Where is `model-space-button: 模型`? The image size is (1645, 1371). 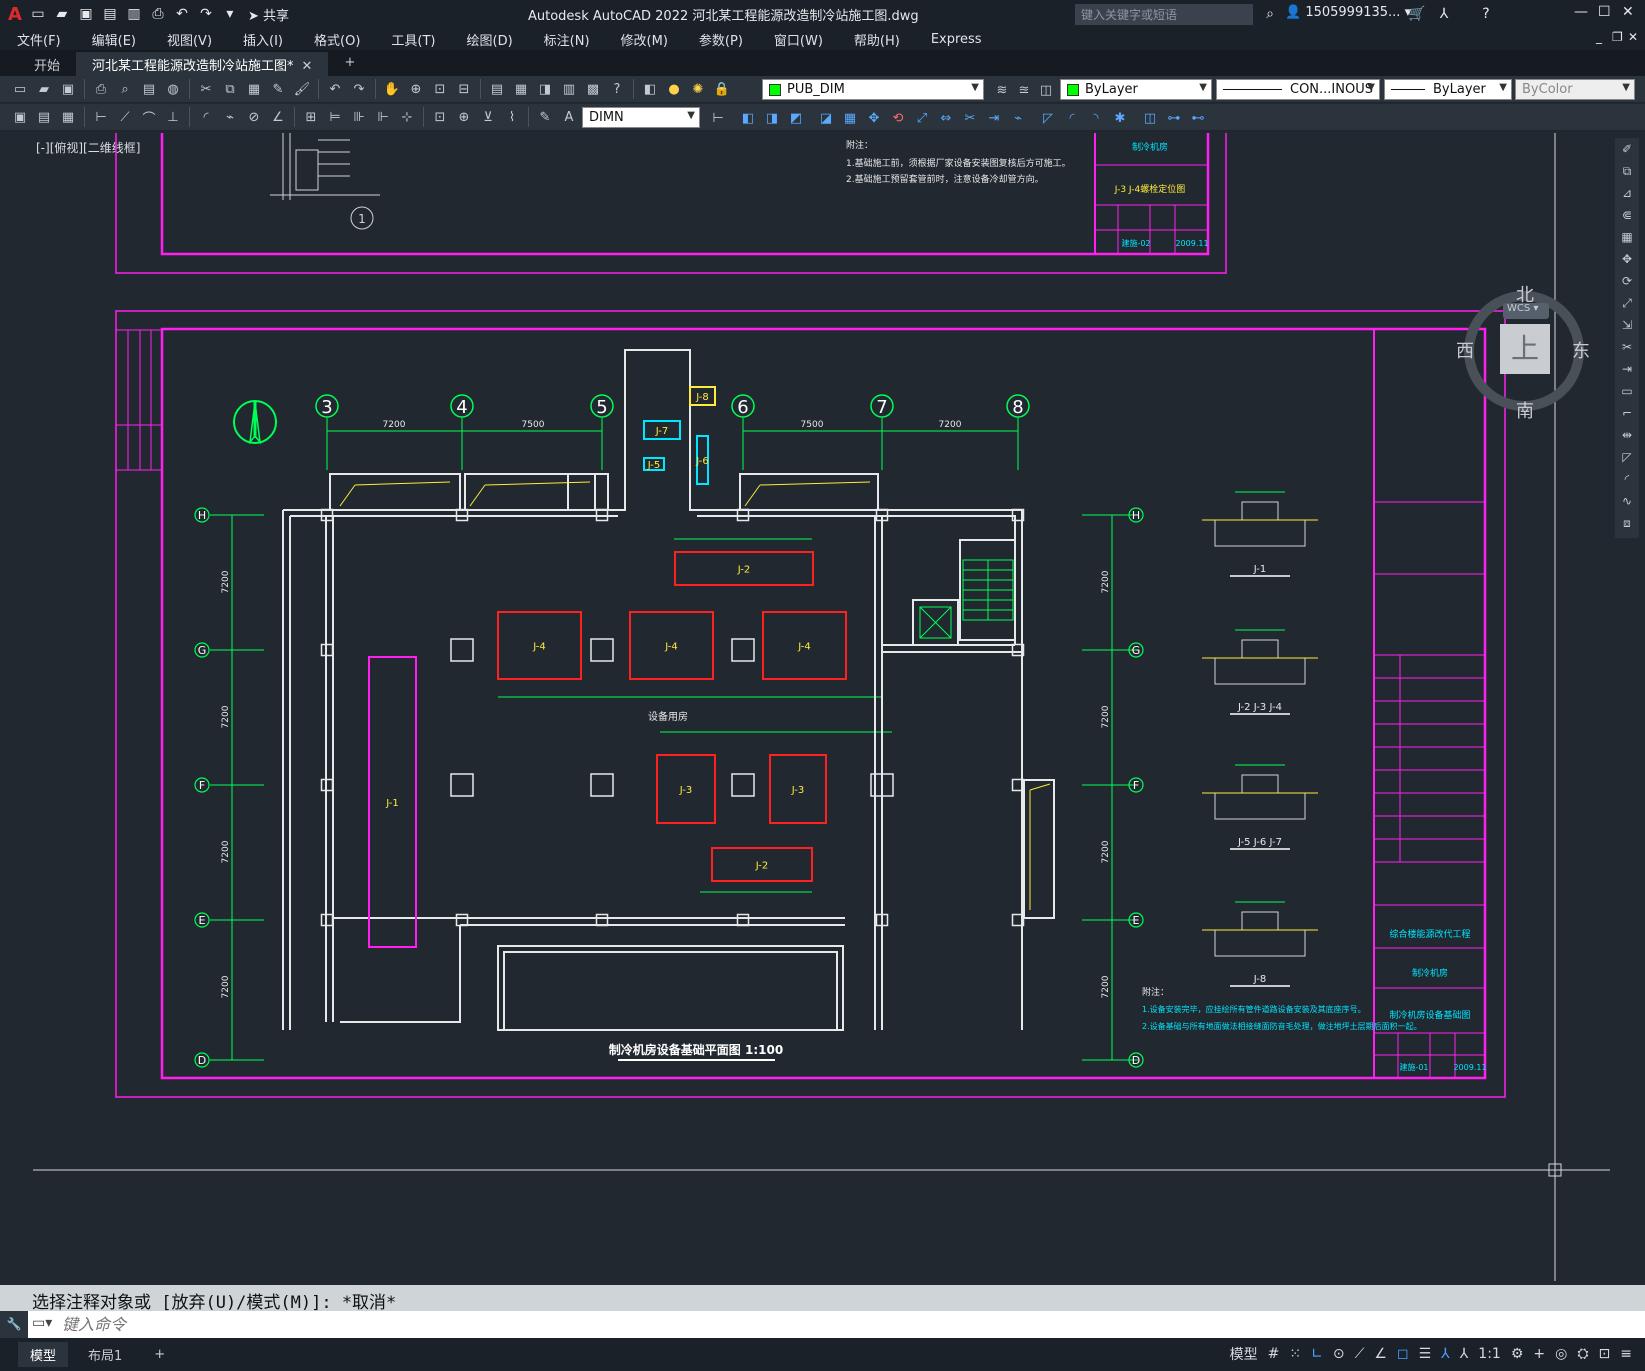
model-space-button: 模型 is located at coordinates (1244, 1354).